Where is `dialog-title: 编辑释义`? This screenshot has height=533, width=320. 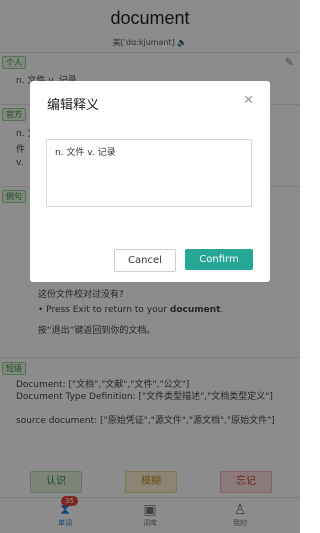 dialog-title: 编辑释义 is located at coordinates (73, 105).